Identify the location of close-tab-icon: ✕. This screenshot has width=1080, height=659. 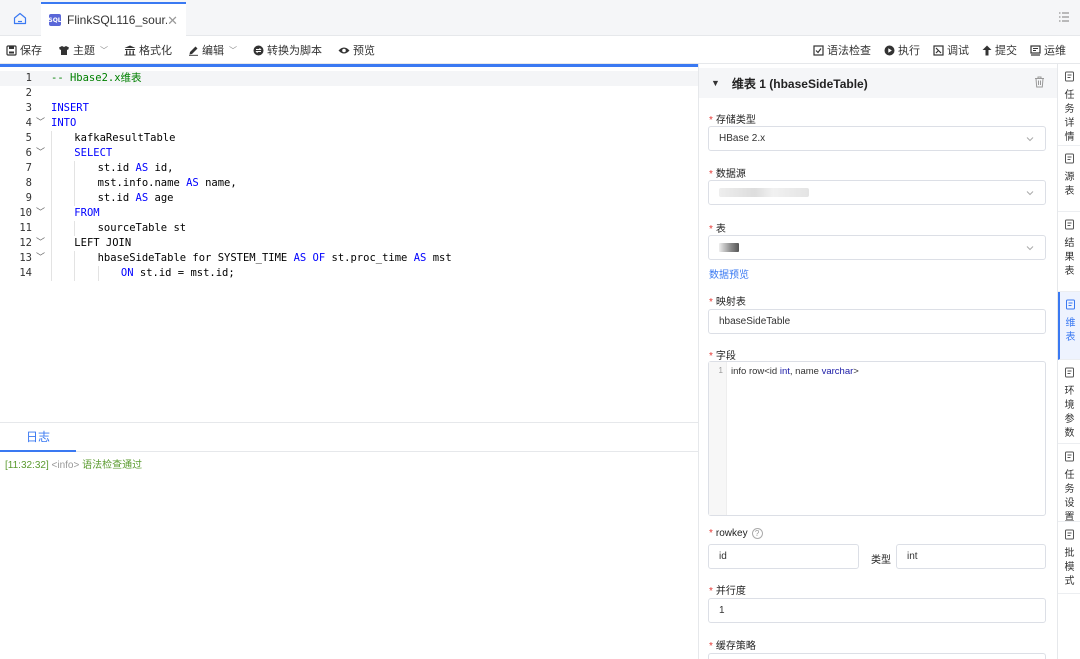
(172, 21).